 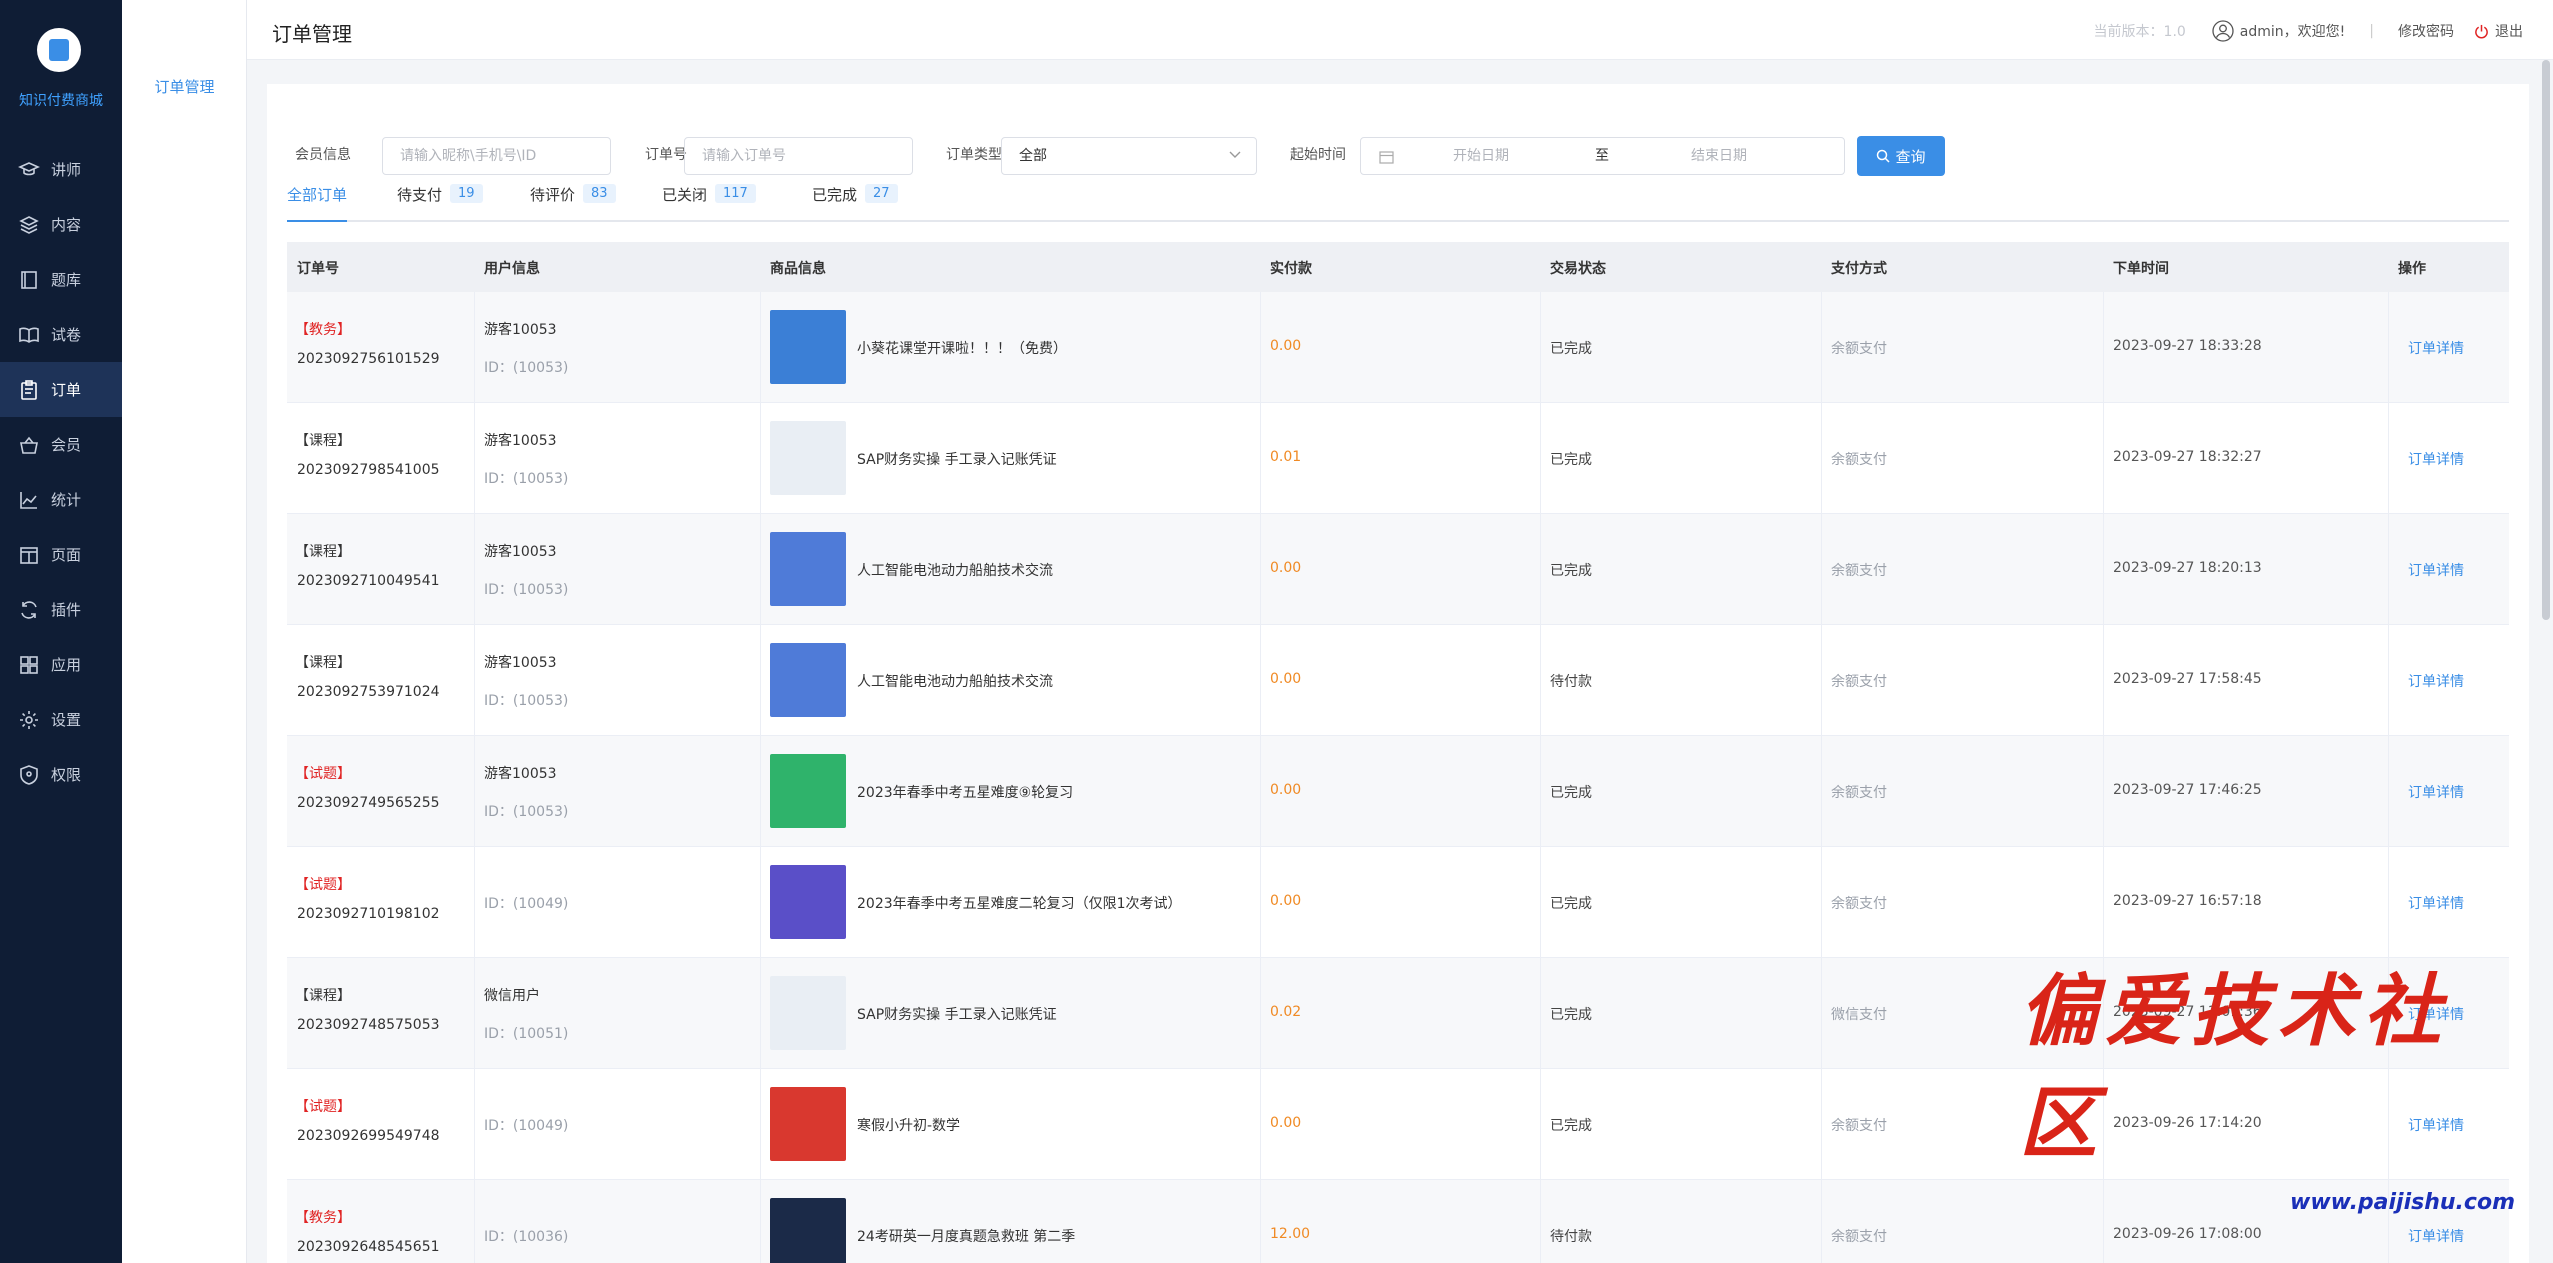 I want to click on logo-text: 知识付费商城, so click(x=61, y=101).